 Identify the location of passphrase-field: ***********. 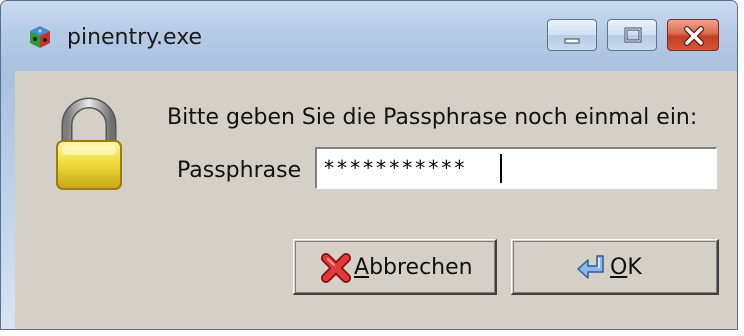
(516, 168).